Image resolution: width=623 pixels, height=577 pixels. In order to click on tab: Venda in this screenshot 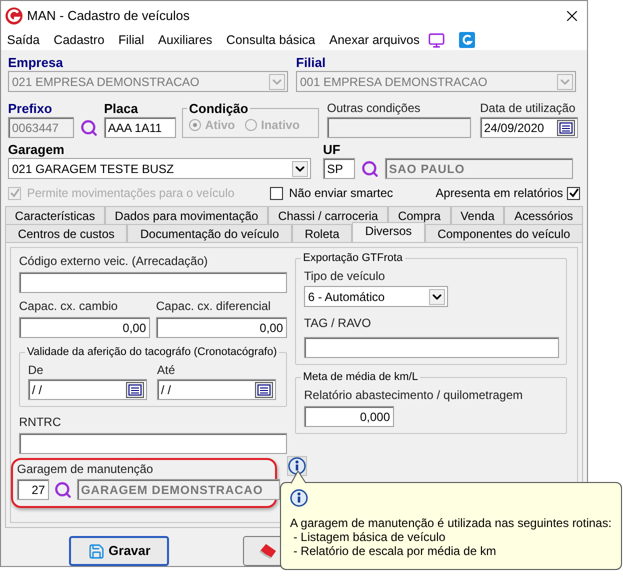, I will do `click(477, 215)`.